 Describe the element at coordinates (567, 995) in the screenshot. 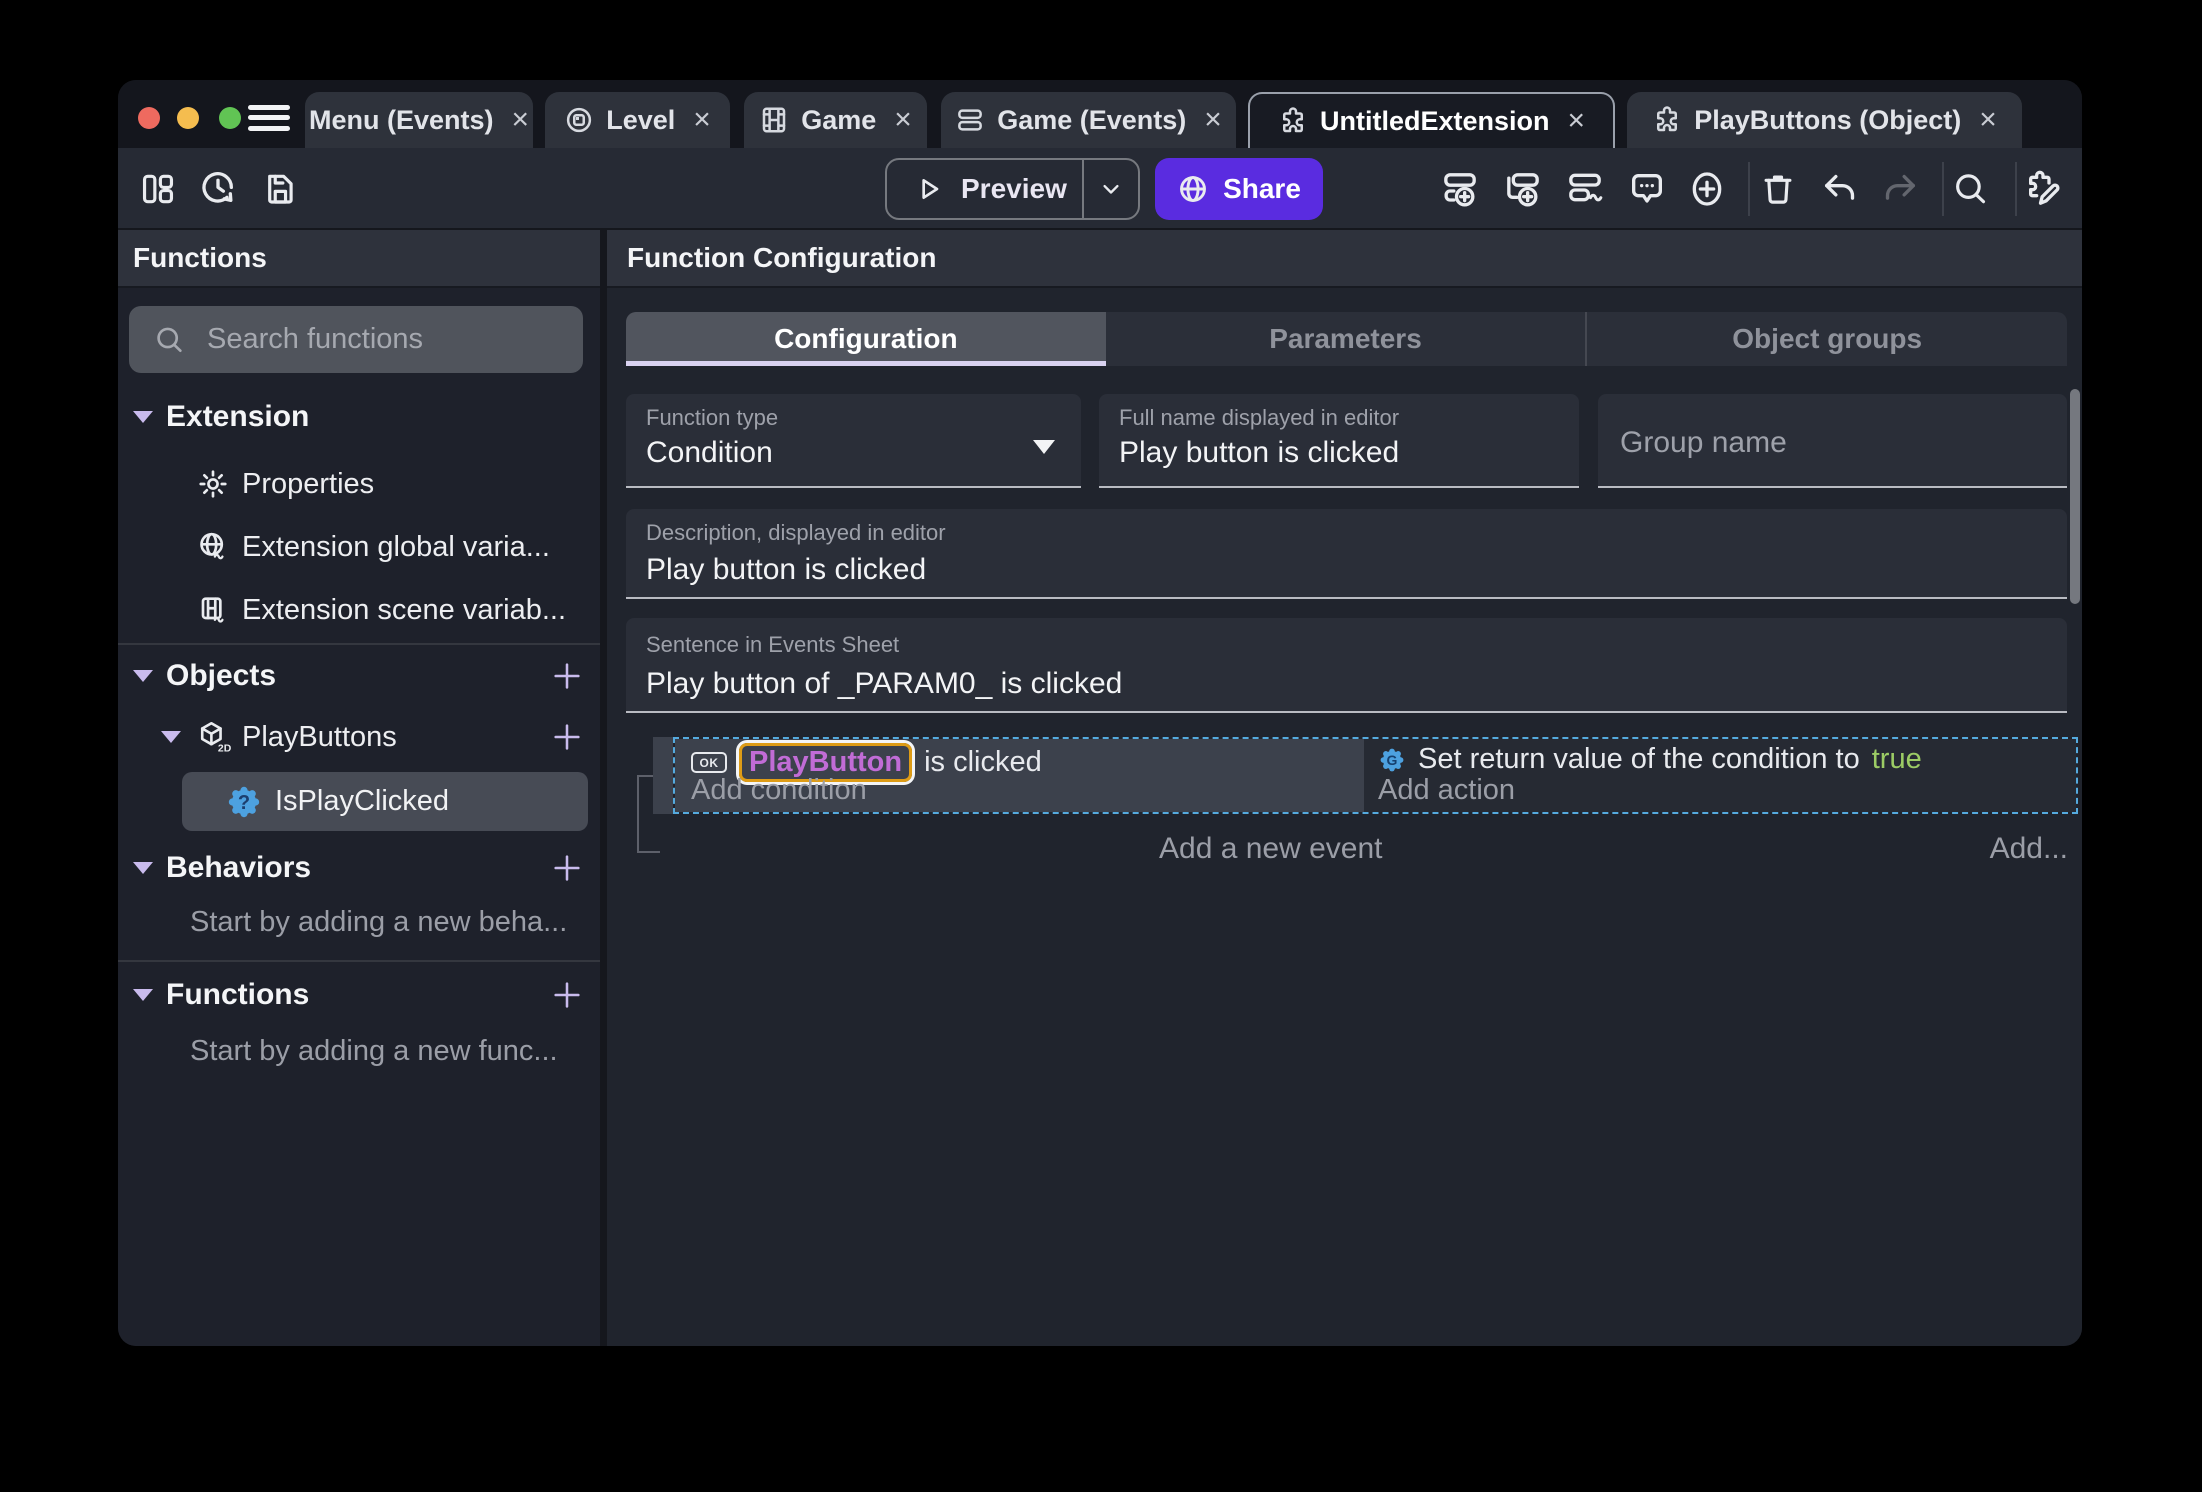

I see `add-function-button` at that location.